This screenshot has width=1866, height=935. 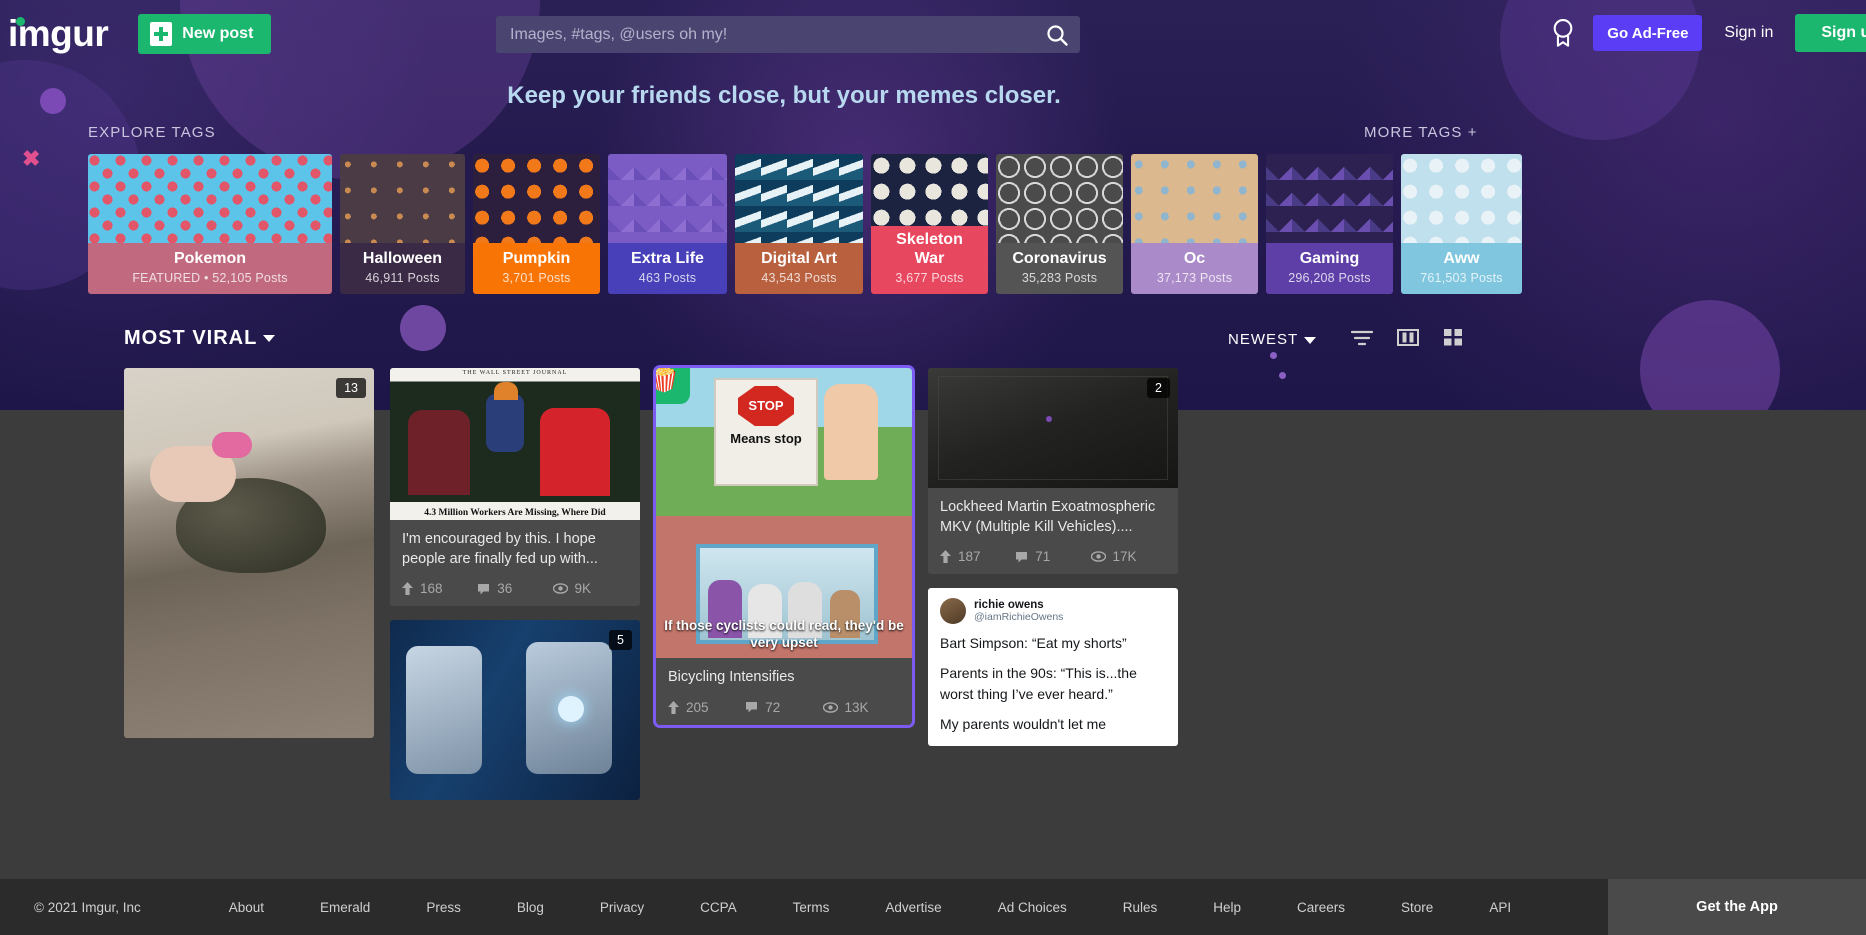 What do you see at coordinates (1329, 258) in the screenshot?
I see `tag-name: Gaming` at bounding box center [1329, 258].